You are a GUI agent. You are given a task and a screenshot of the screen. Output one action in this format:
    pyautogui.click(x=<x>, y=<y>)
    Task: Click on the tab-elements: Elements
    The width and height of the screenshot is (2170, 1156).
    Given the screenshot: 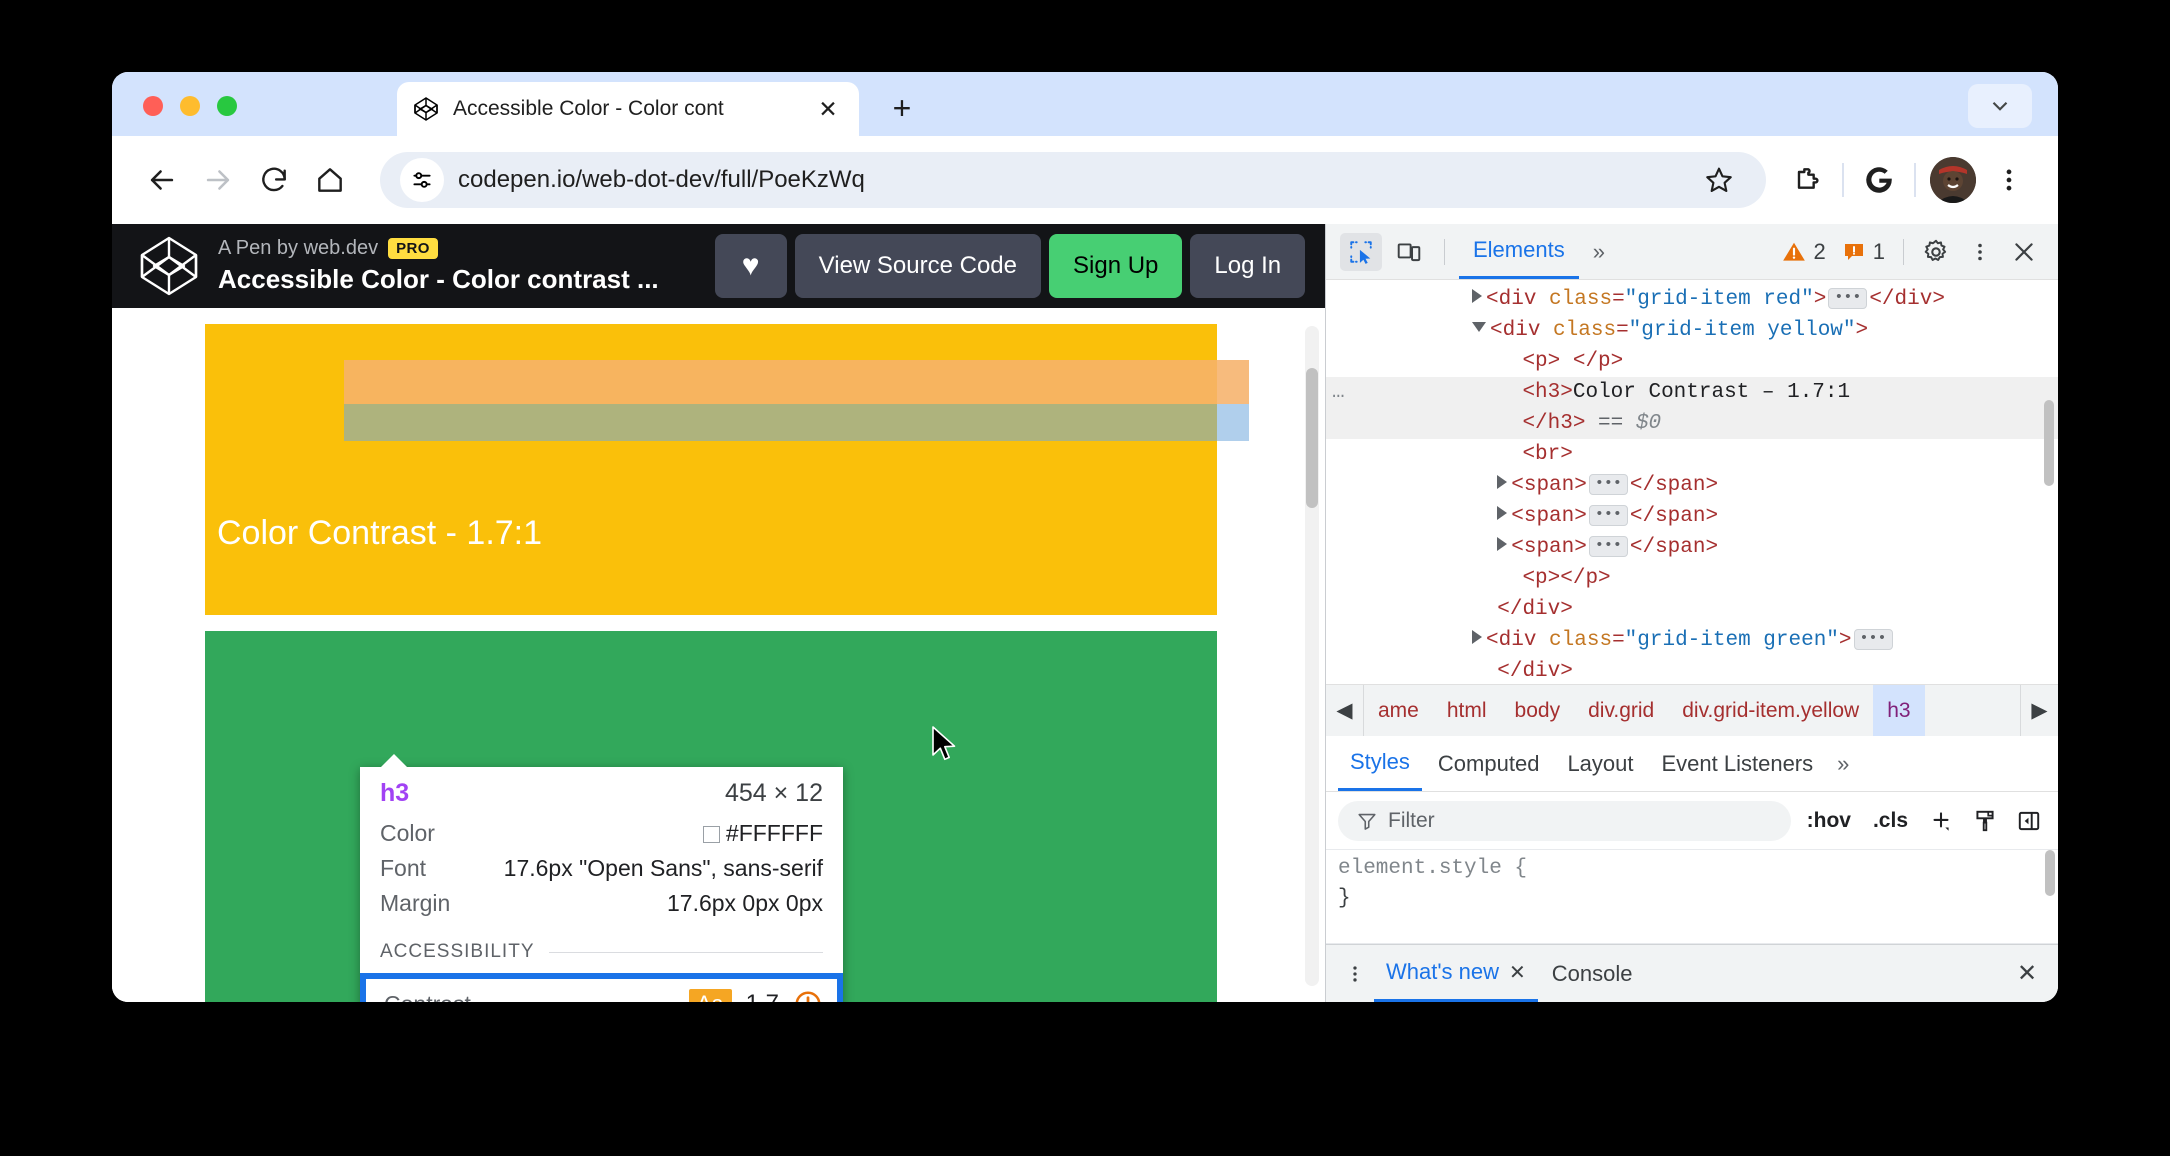 What is the action you would take?
    pyautogui.click(x=1519, y=251)
    